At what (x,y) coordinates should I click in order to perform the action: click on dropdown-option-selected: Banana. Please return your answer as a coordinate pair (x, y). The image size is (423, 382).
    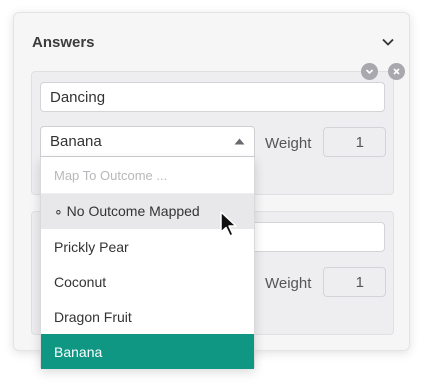
    Looking at the image, I should click on (147, 351).